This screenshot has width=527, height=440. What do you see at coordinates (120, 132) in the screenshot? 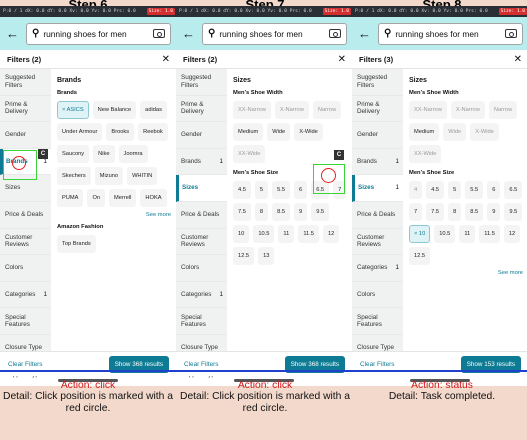
I see `filter-option-chip: Brooks` at bounding box center [120, 132].